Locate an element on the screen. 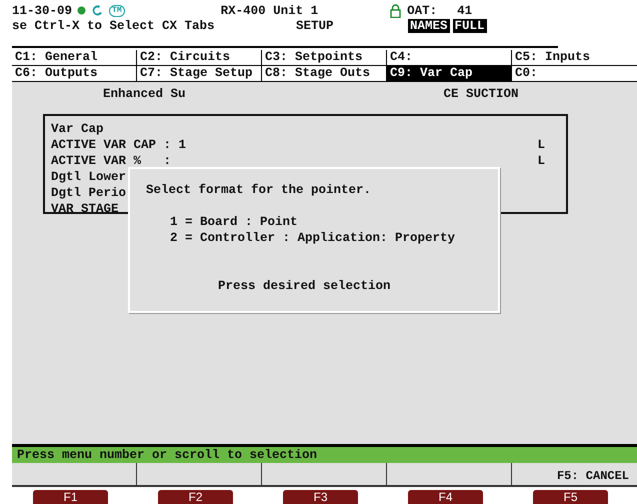 This screenshot has width=637, height=504. tab: C5: Inputs is located at coordinates (574, 57).